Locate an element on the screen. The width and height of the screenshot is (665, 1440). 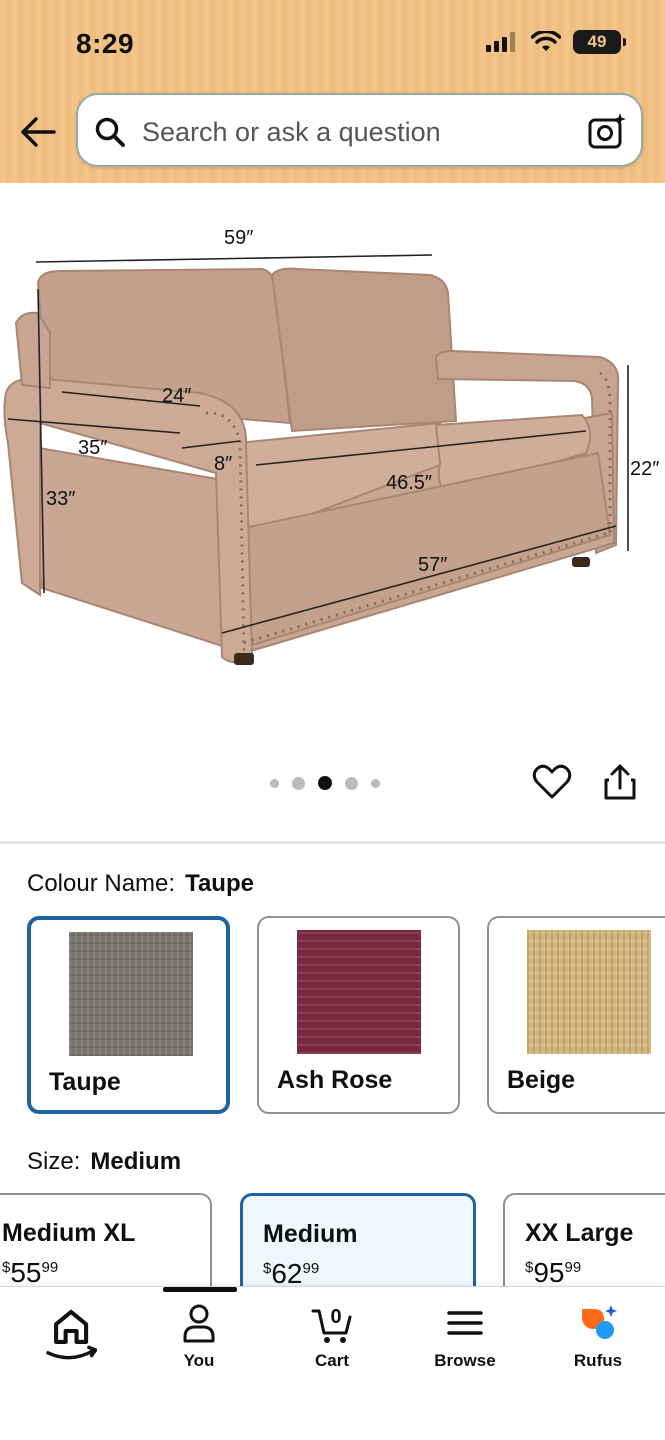
size-option-name: Medium is located at coordinates (310, 1234).